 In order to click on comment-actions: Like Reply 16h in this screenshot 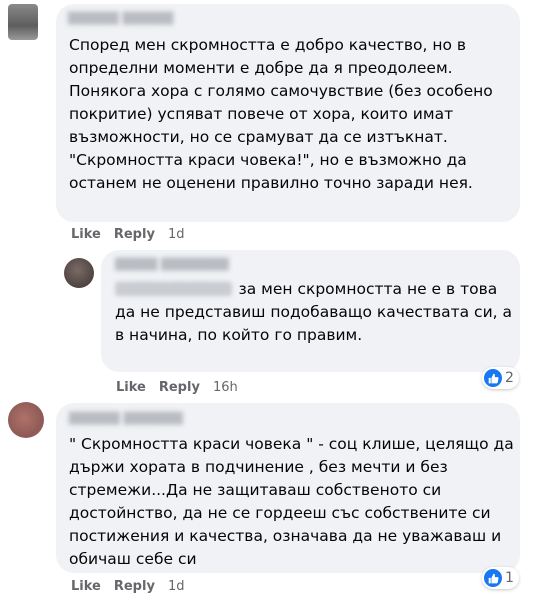, I will do `click(183, 387)`.